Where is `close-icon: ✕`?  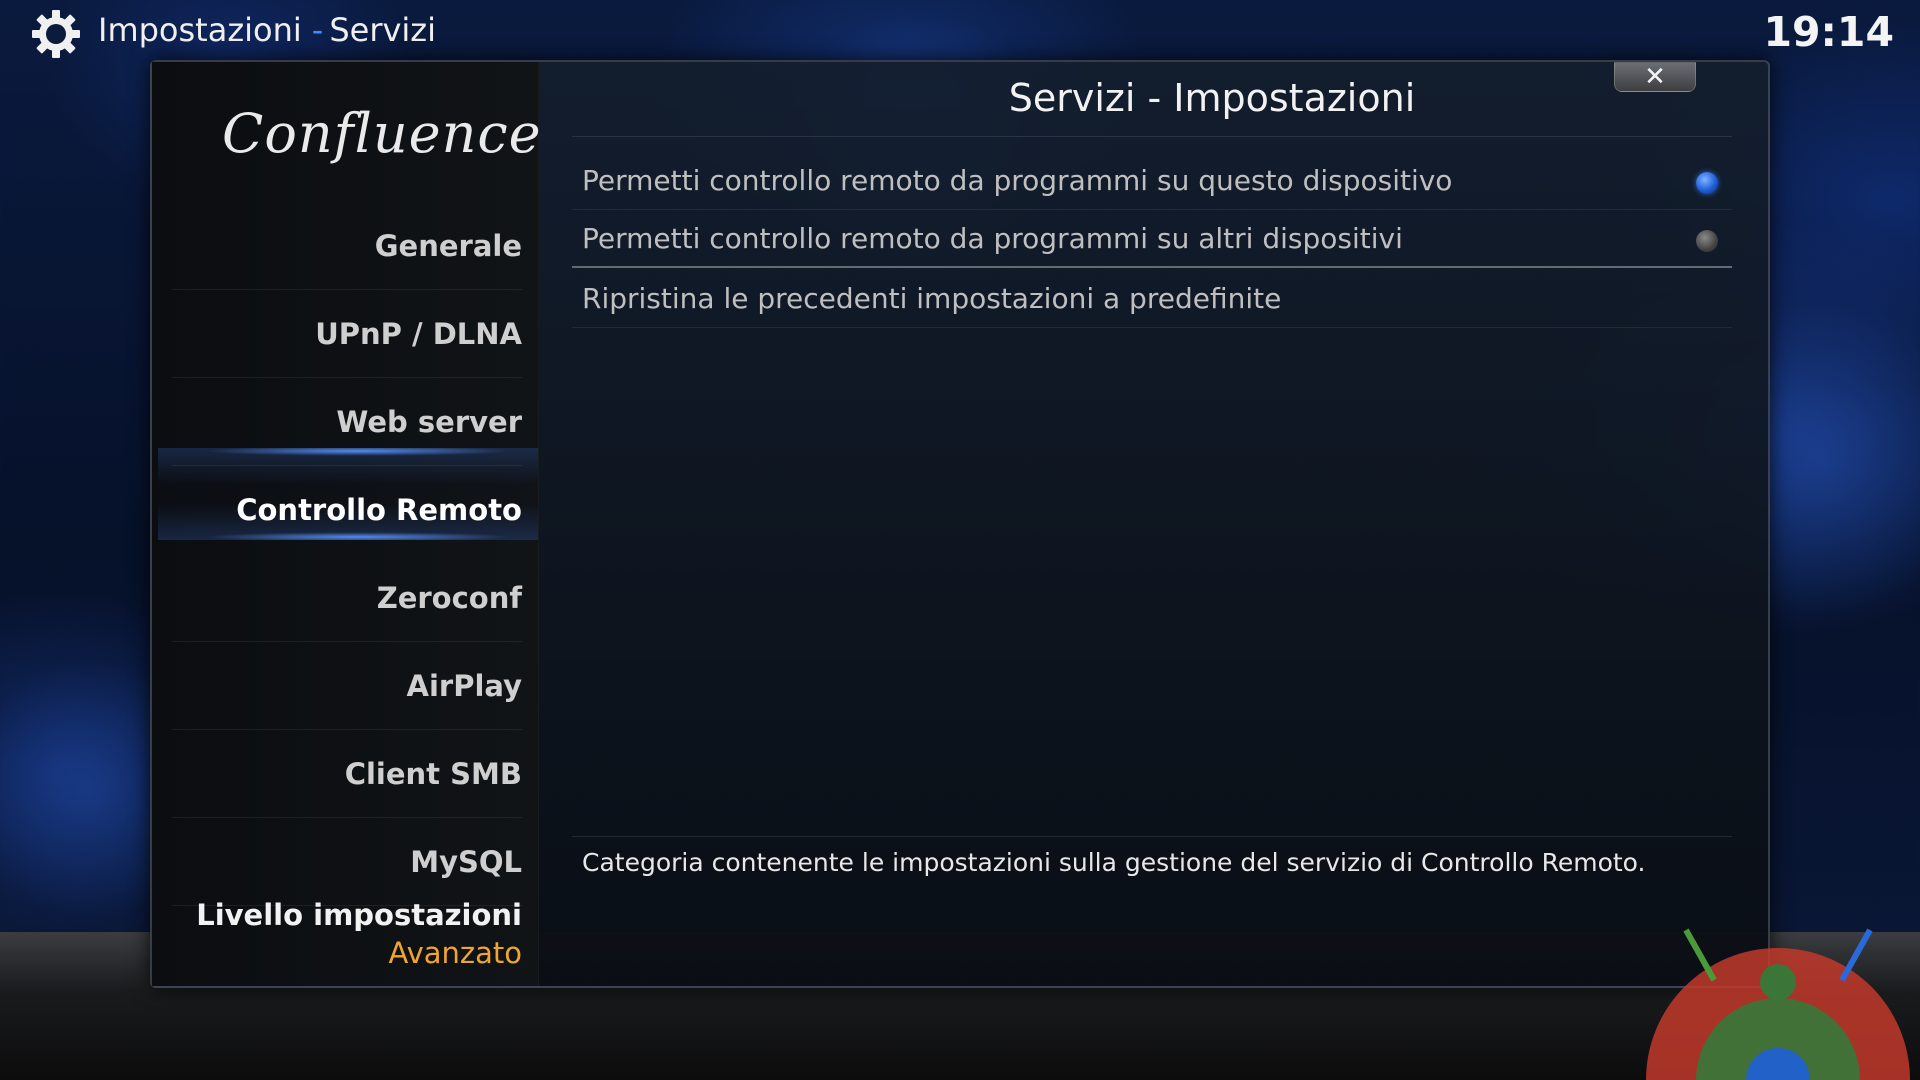
close-icon: ✕ is located at coordinates (1655, 77).